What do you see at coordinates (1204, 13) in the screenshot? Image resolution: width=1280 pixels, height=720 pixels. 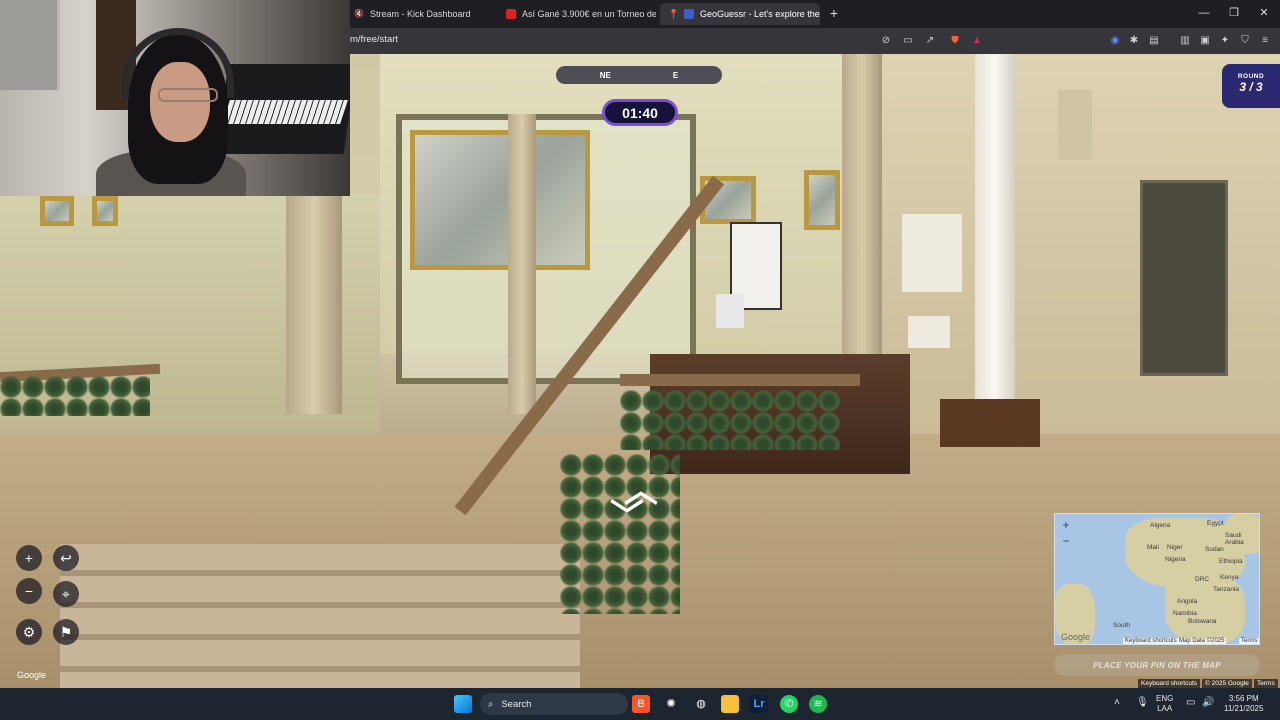 I see `minimize-icon: —` at bounding box center [1204, 13].